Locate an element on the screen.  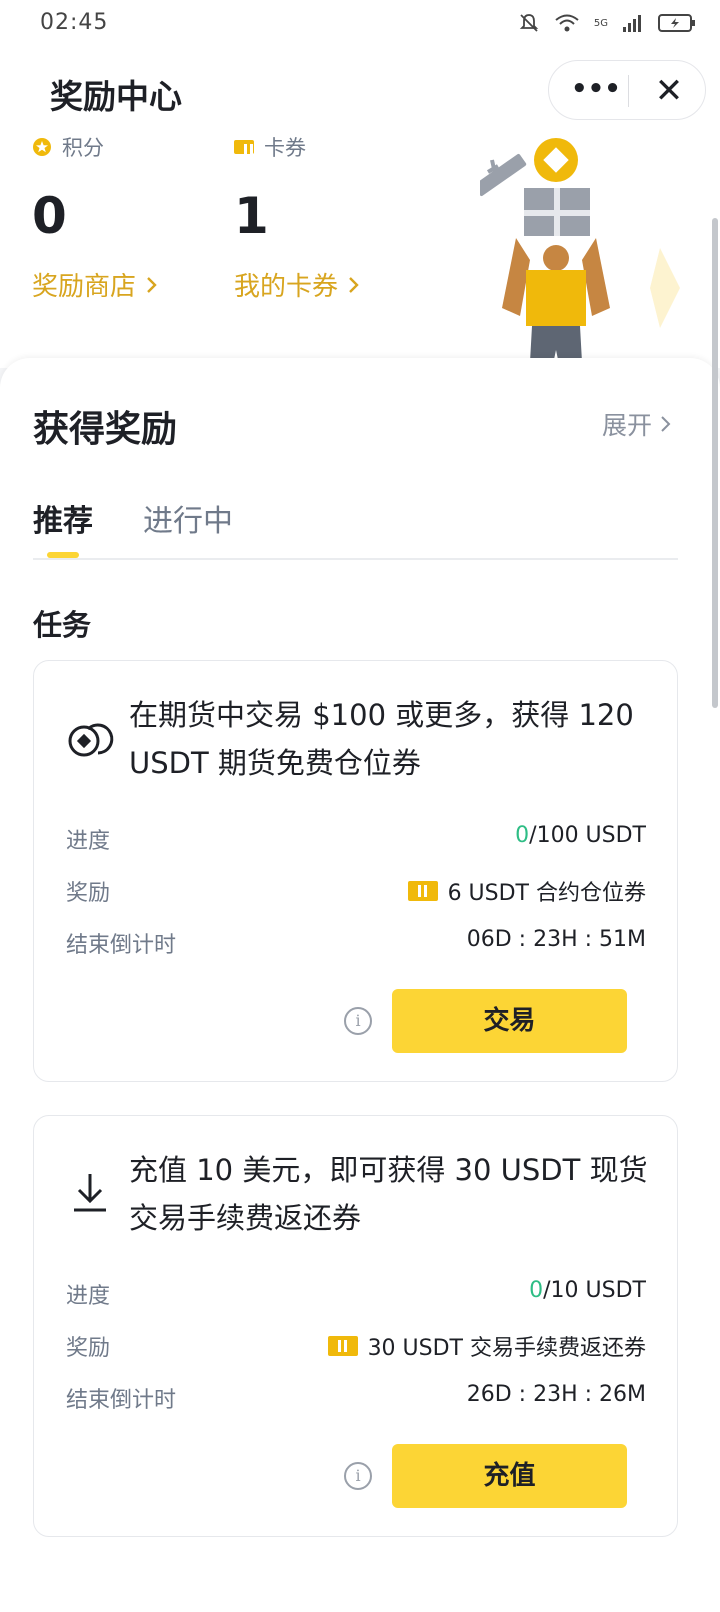
expand-button: 展开 is located at coordinates (637, 424).